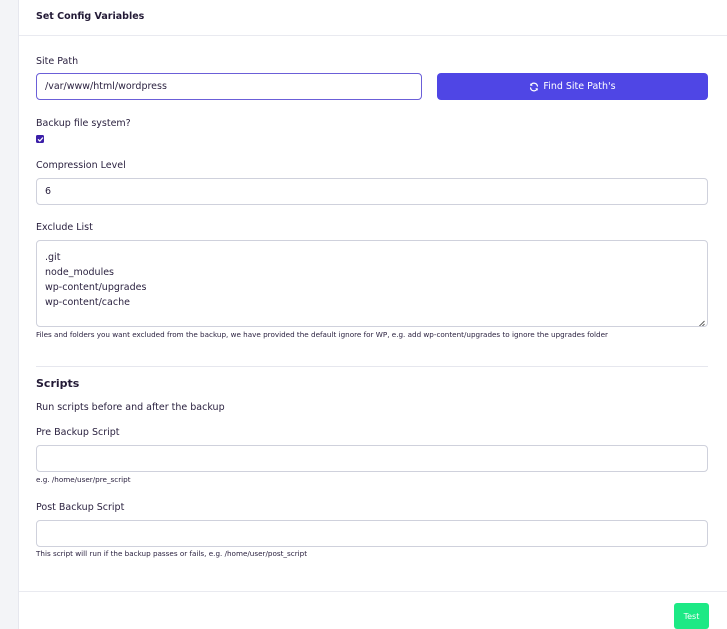  What do you see at coordinates (534, 87) in the screenshot?
I see `sync-icon` at bounding box center [534, 87].